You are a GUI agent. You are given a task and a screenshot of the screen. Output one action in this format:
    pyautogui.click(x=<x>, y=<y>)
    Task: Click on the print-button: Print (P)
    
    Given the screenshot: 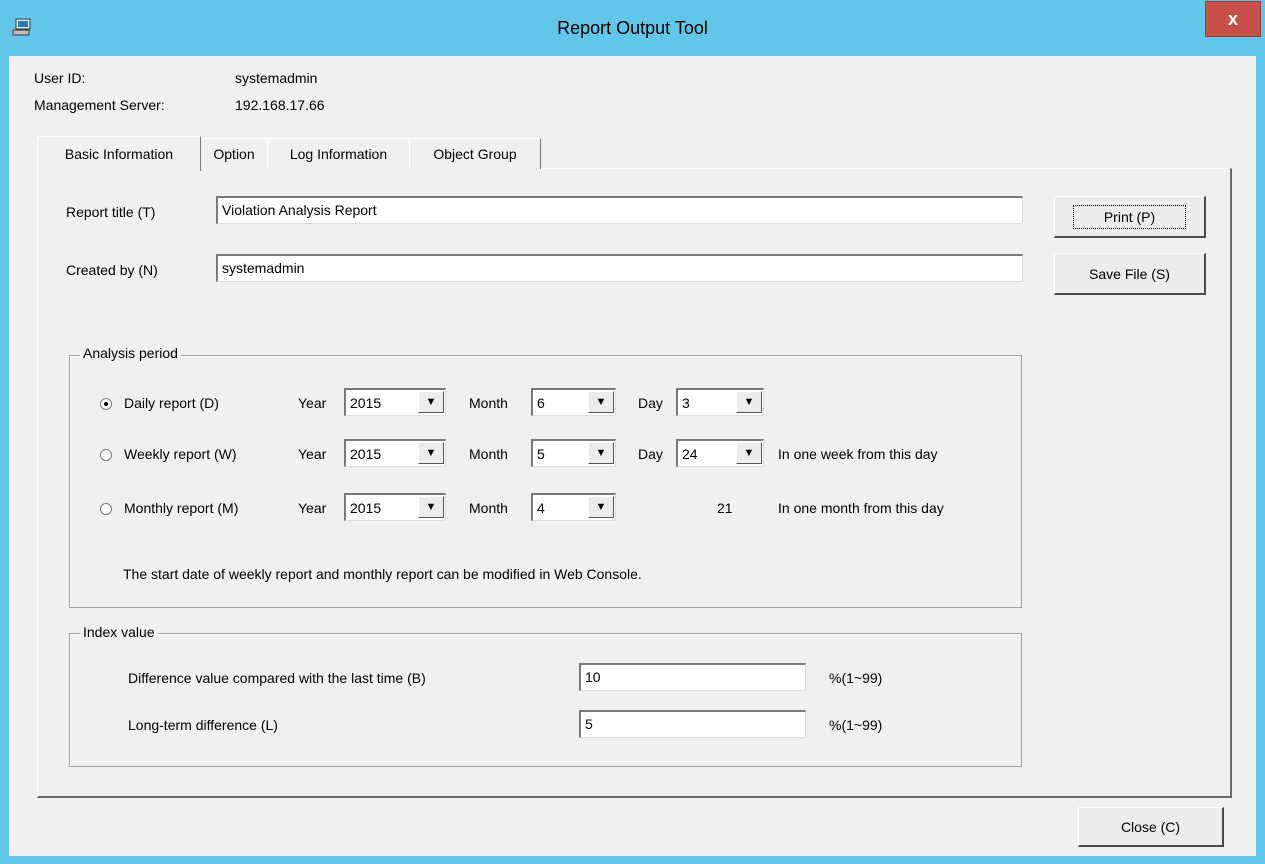 What is the action you would take?
    pyautogui.click(x=1130, y=217)
    